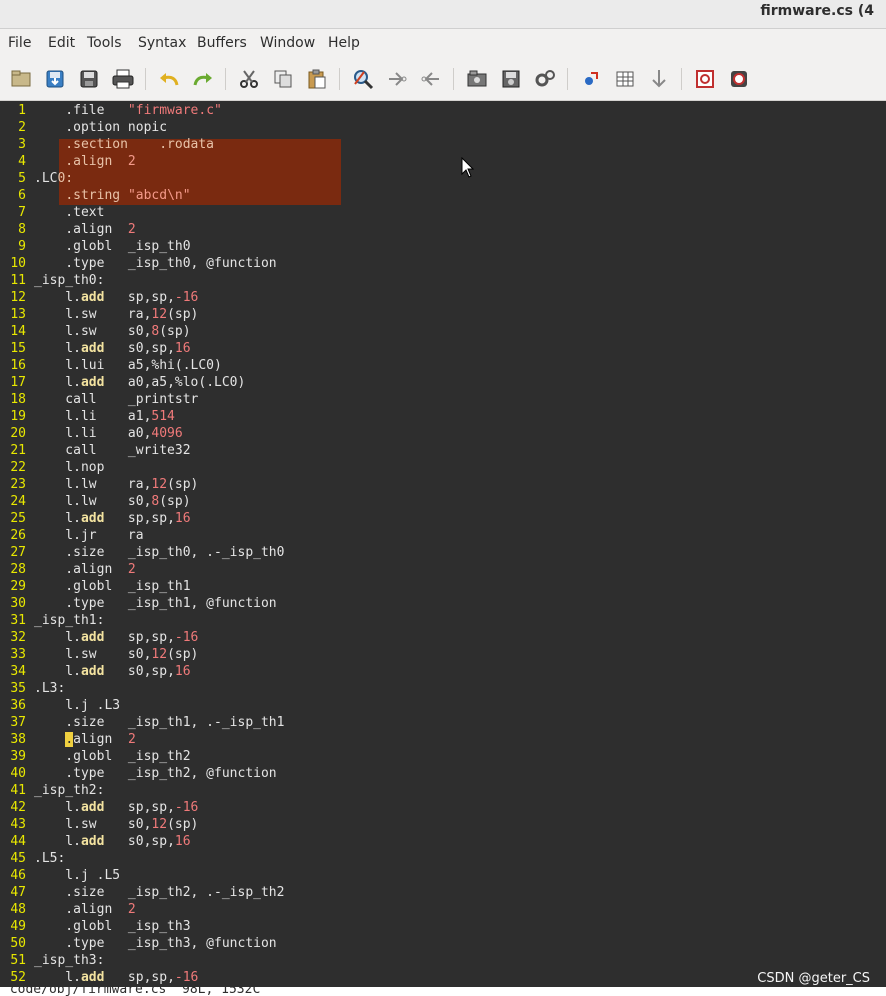 This screenshot has width=886, height=996. I want to click on code-token: l.li a1,, so click(93, 416).